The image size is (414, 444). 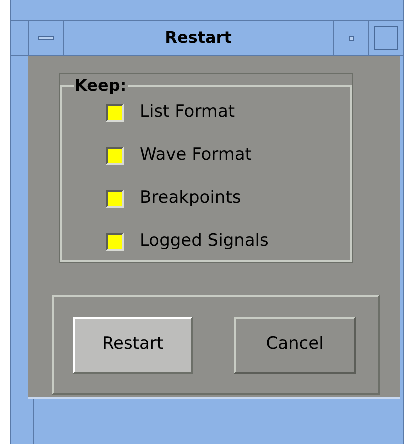 What do you see at coordinates (196, 156) in the screenshot?
I see `checkbox-label: Wave Format` at bounding box center [196, 156].